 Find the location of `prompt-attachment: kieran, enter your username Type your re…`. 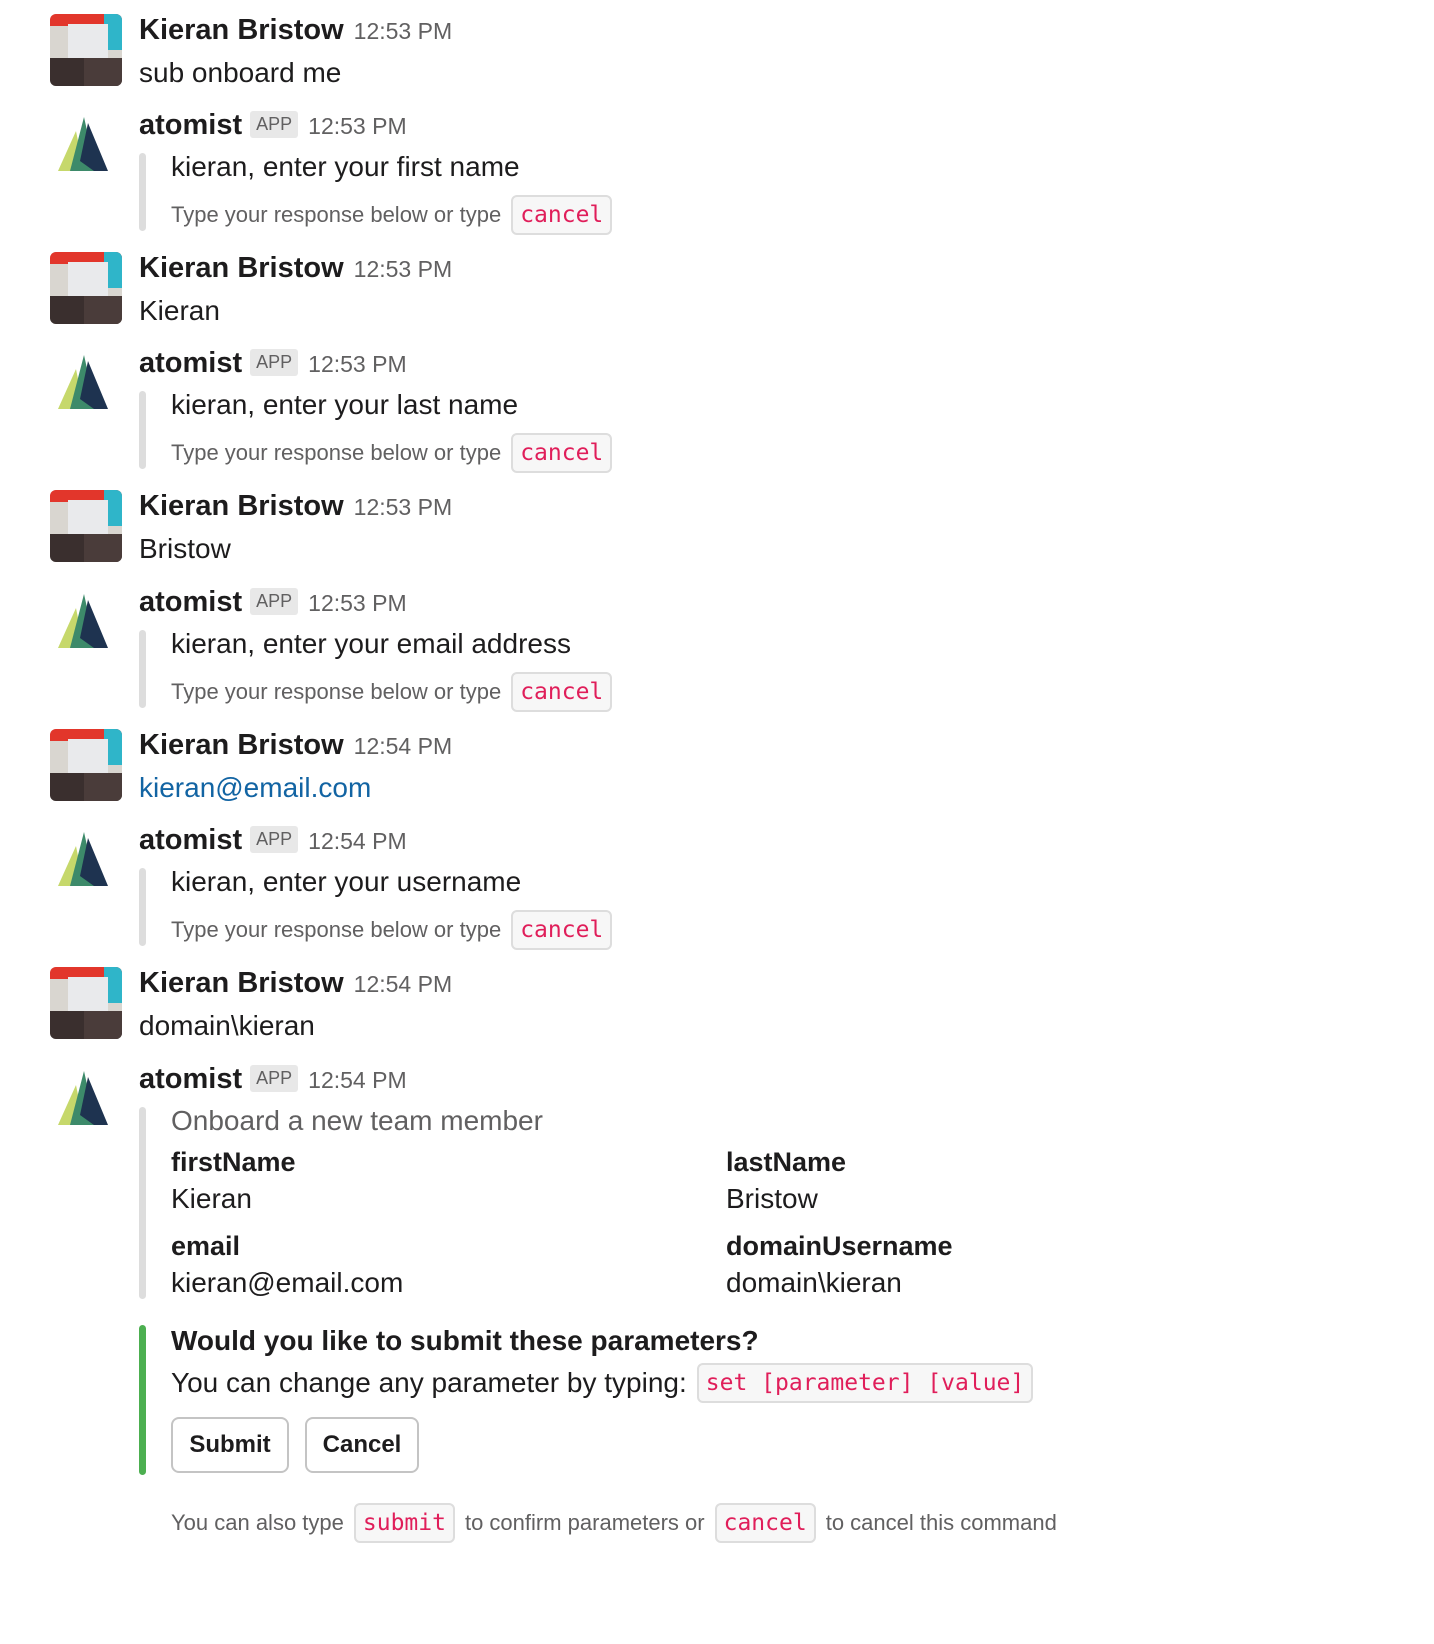

prompt-attachment: kieran, enter your username Type your re… is located at coordinates (756, 907).